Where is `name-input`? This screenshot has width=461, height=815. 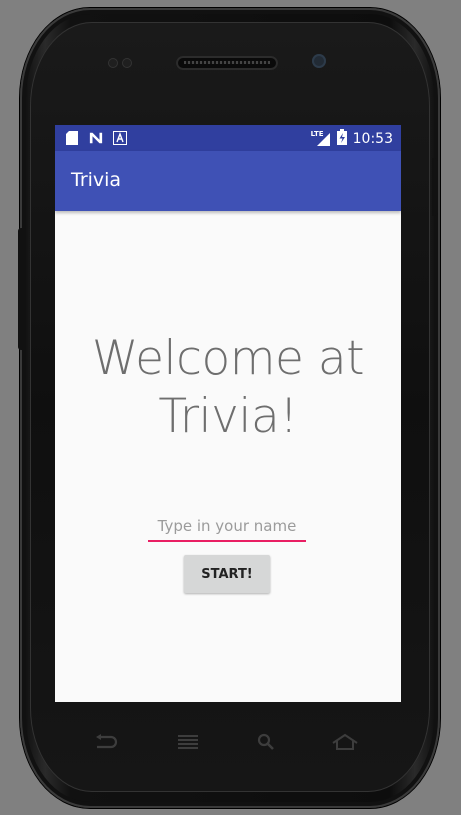
name-input is located at coordinates (227, 527).